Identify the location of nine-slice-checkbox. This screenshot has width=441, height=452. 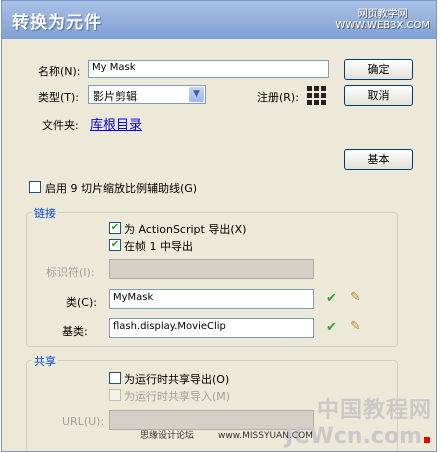
(35, 187).